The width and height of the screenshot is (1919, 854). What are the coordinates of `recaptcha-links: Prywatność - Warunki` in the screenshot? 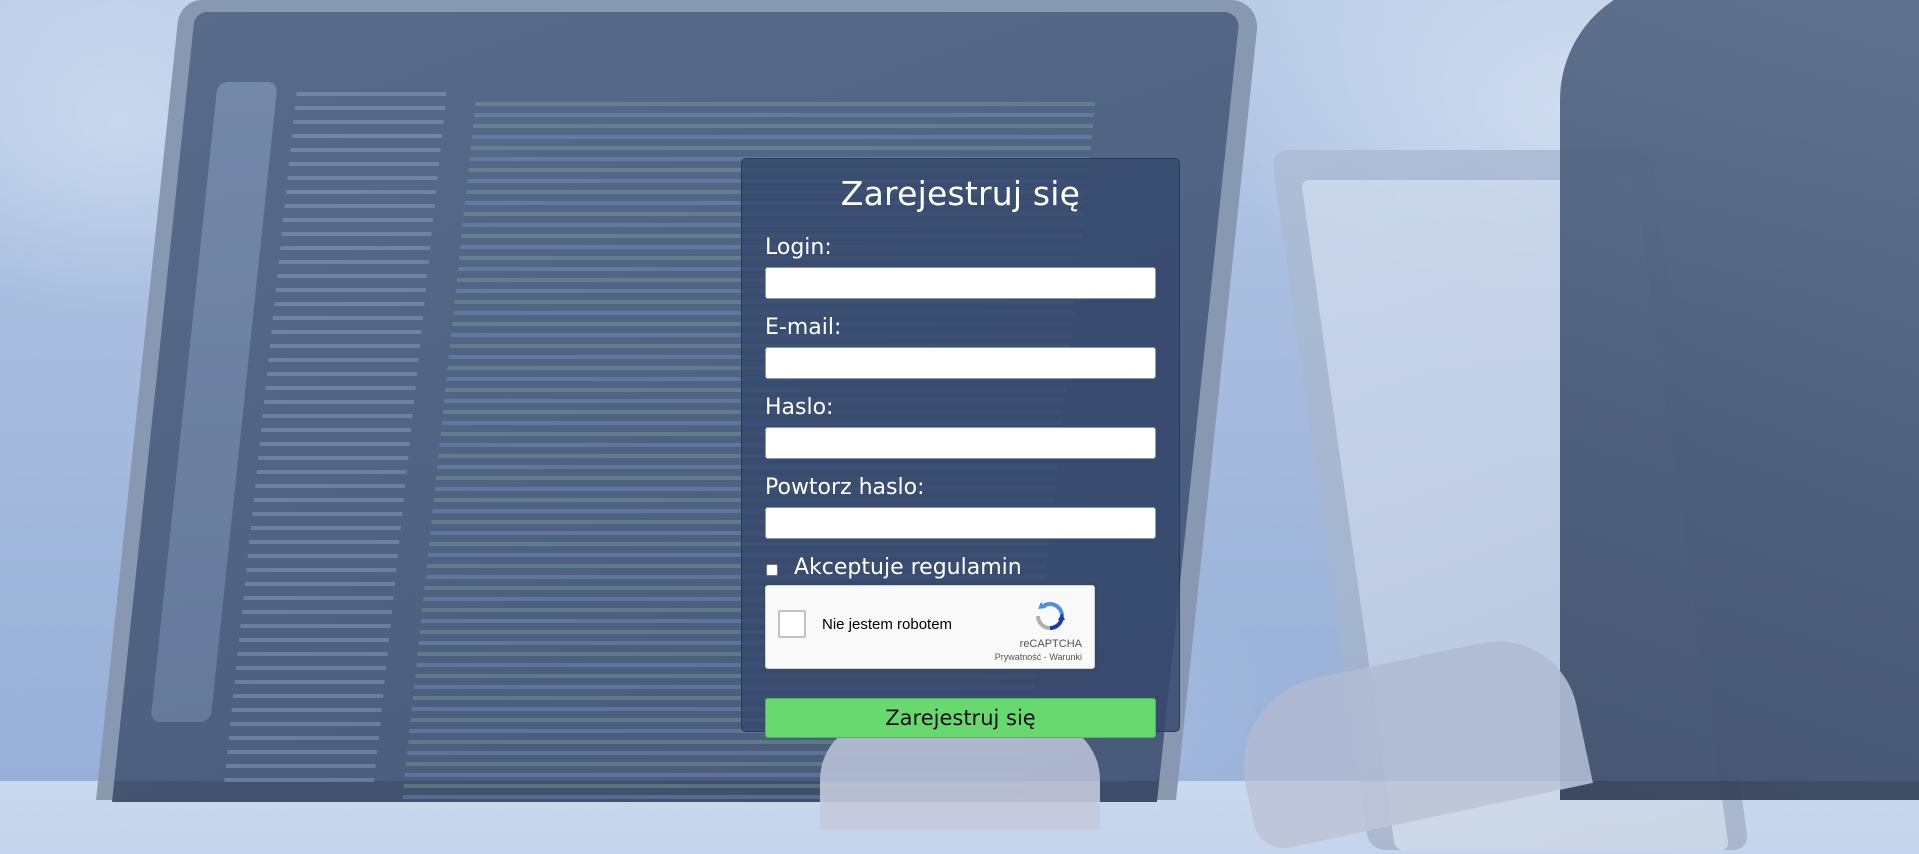 It's located at (1038, 657).